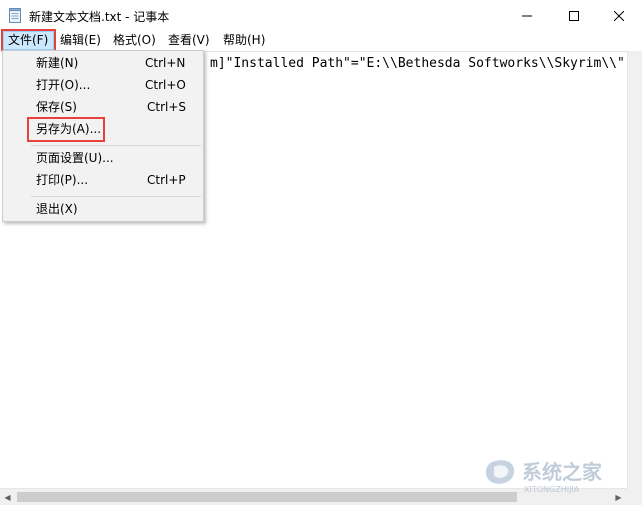 The image size is (642, 506). I want to click on minimize-icon, so click(527, 15).